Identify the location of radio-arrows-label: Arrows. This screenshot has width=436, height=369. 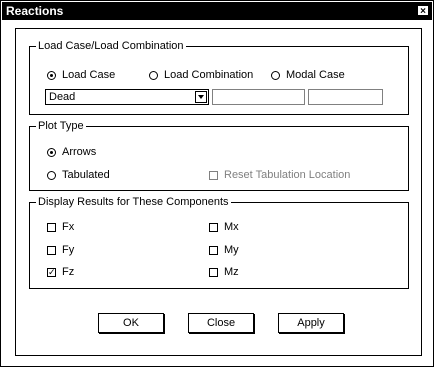
(79, 152).